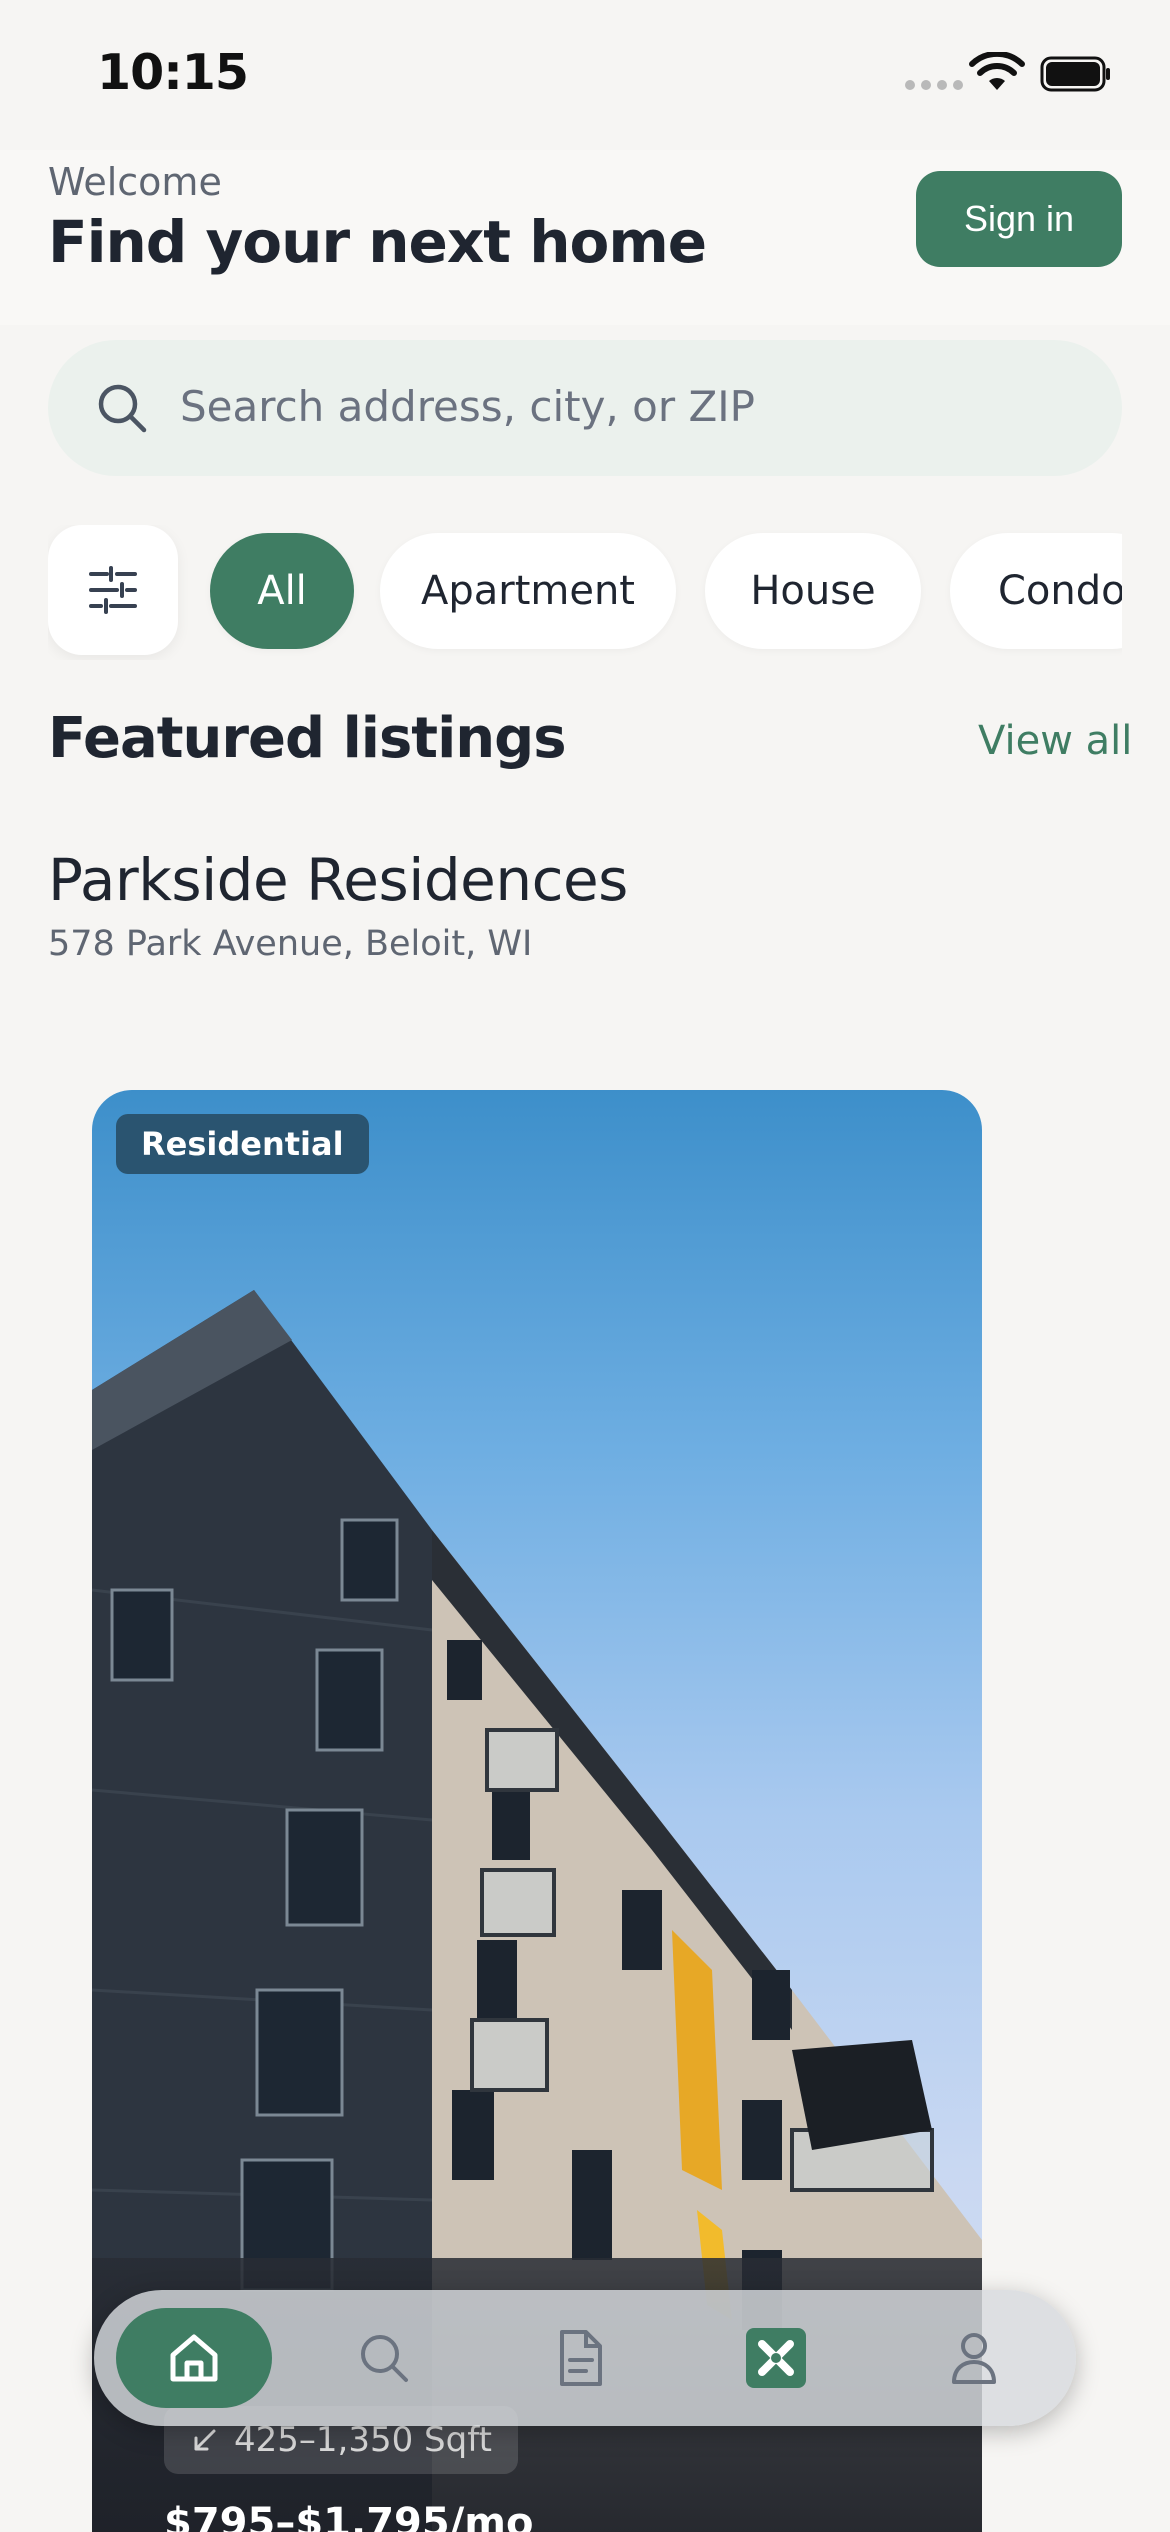 Image resolution: width=1170 pixels, height=2532 pixels. I want to click on tab-profile, so click(974, 2358).